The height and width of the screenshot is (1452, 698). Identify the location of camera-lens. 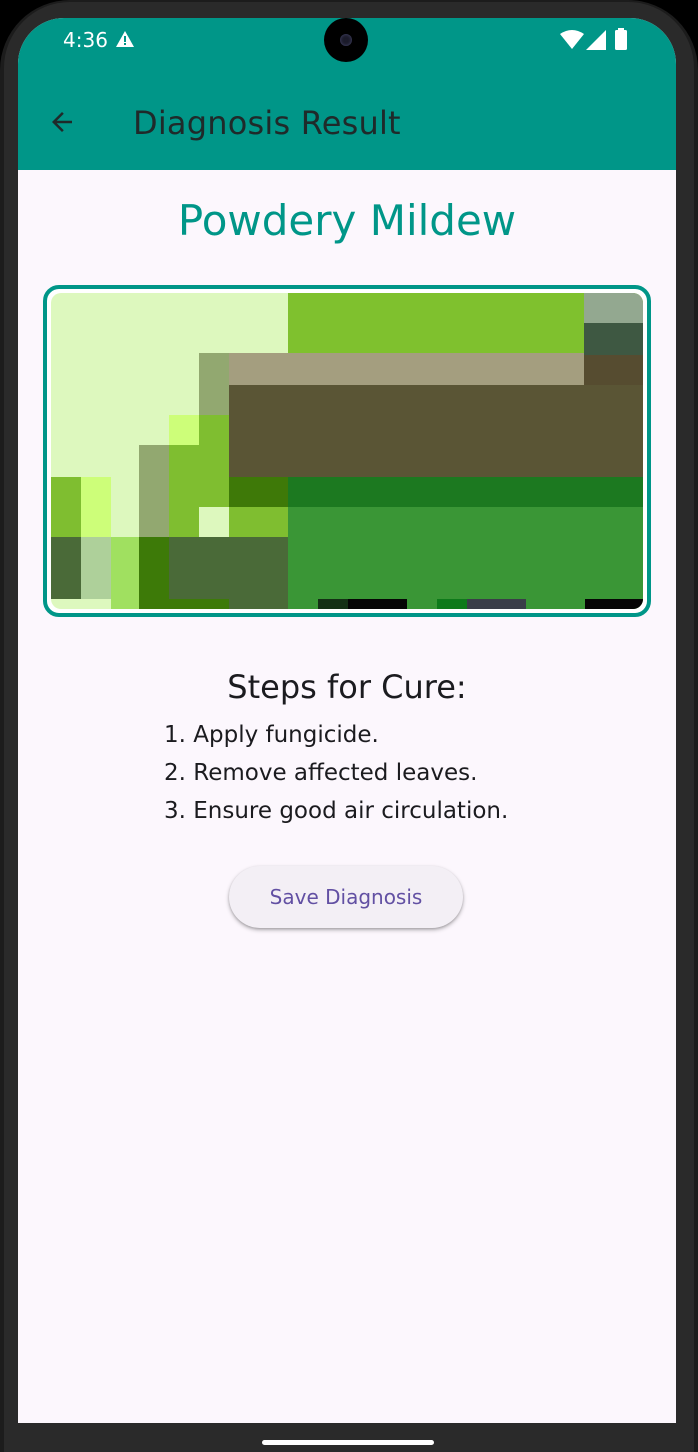
(346, 40).